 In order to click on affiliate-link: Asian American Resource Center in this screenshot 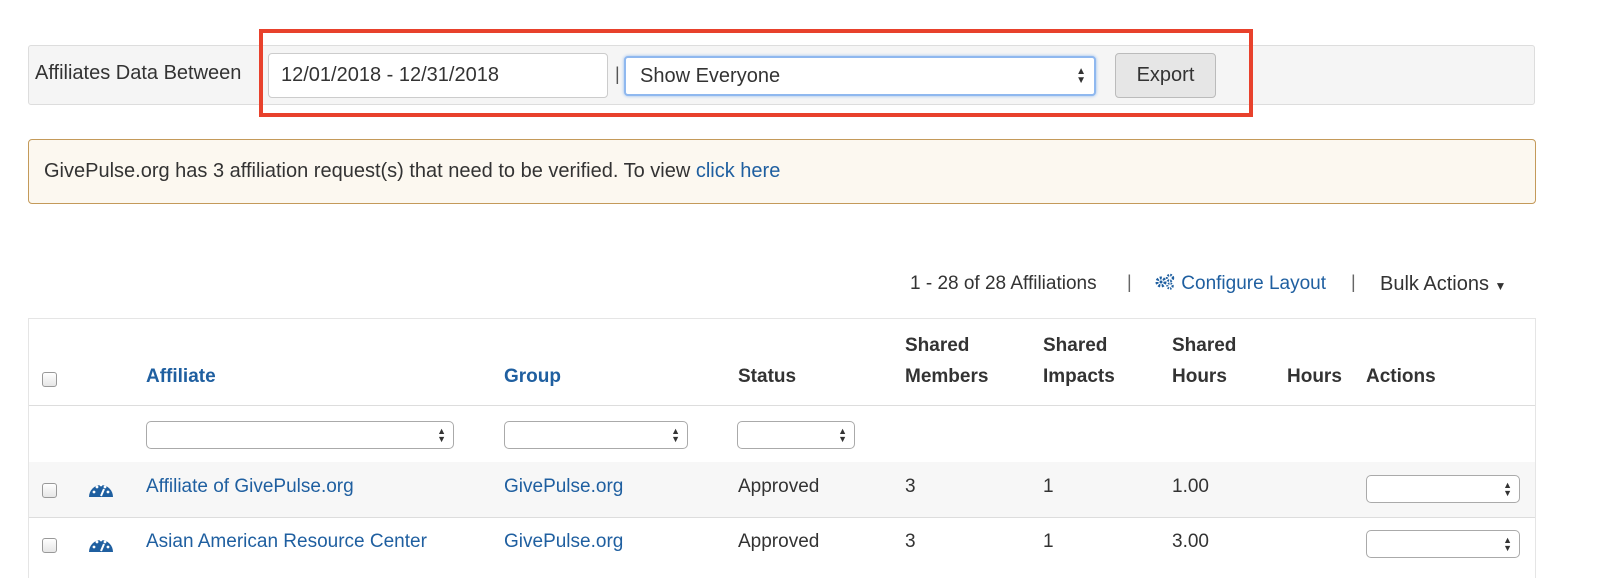, I will do `click(286, 542)`.